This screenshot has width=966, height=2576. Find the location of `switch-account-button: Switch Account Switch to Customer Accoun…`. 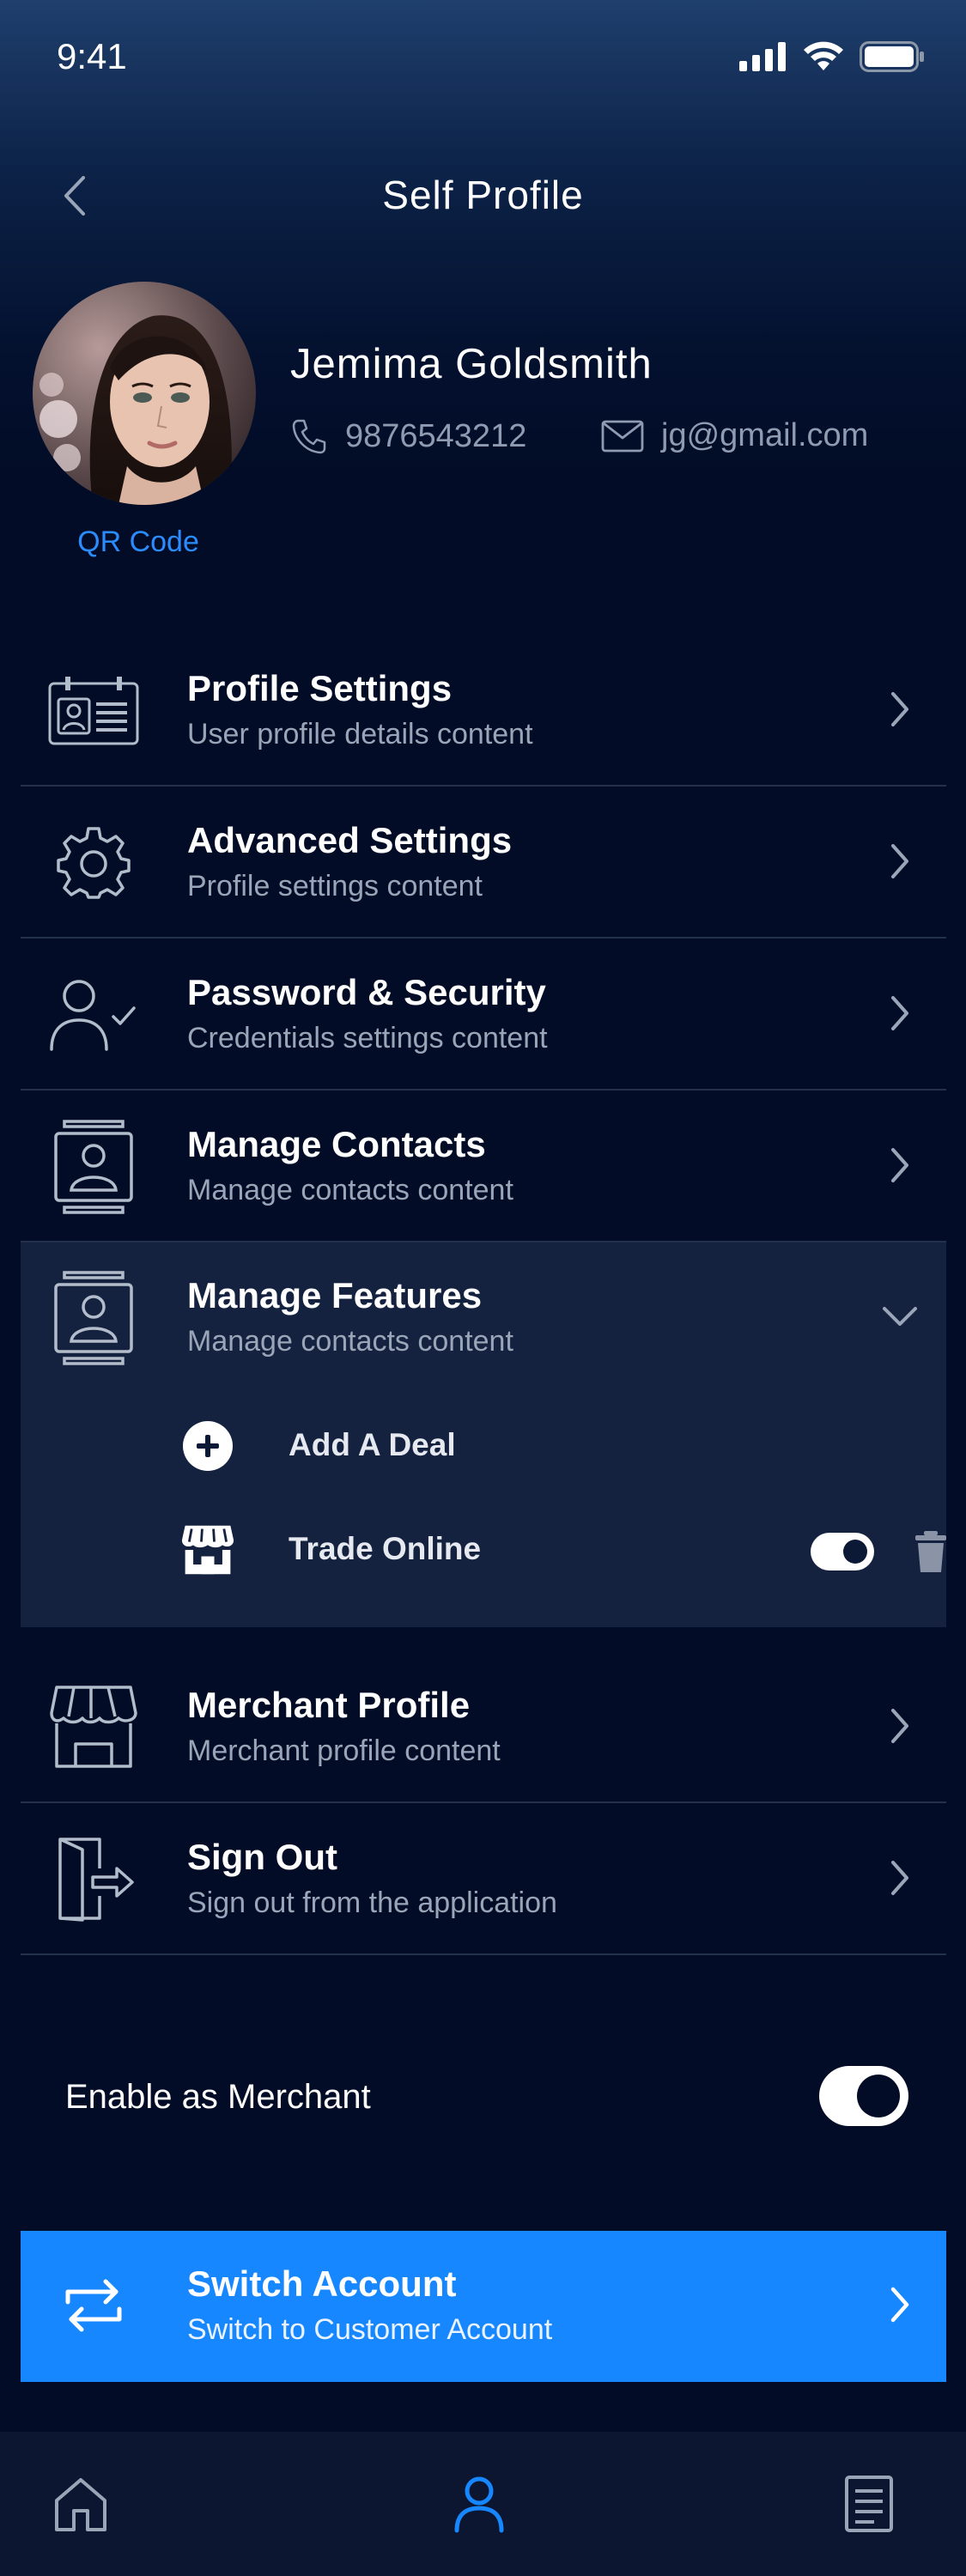

switch-account-button: Switch Account Switch to Customer Accoun… is located at coordinates (483, 2306).